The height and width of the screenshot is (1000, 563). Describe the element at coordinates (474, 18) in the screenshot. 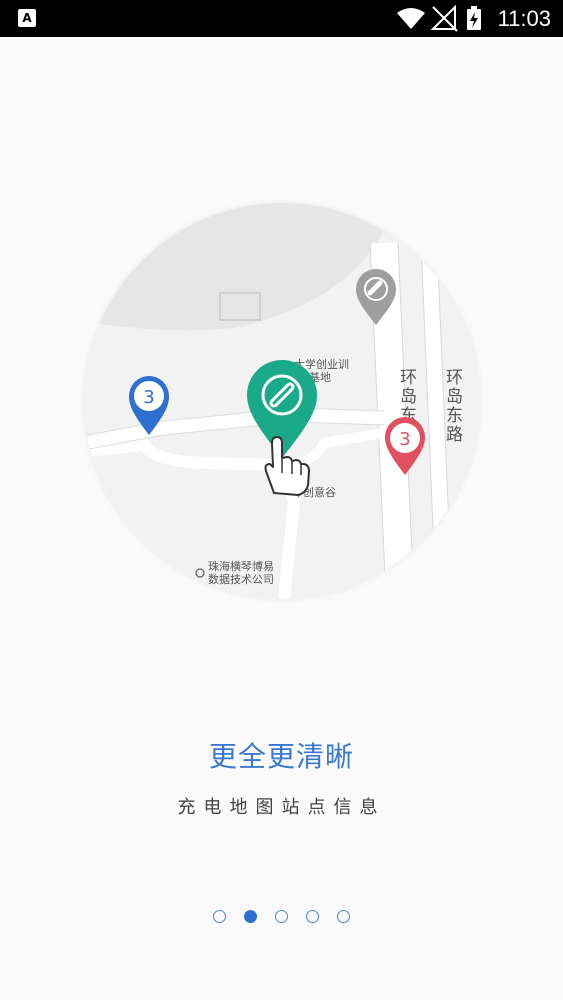

I see `battery-charging-icon` at that location.